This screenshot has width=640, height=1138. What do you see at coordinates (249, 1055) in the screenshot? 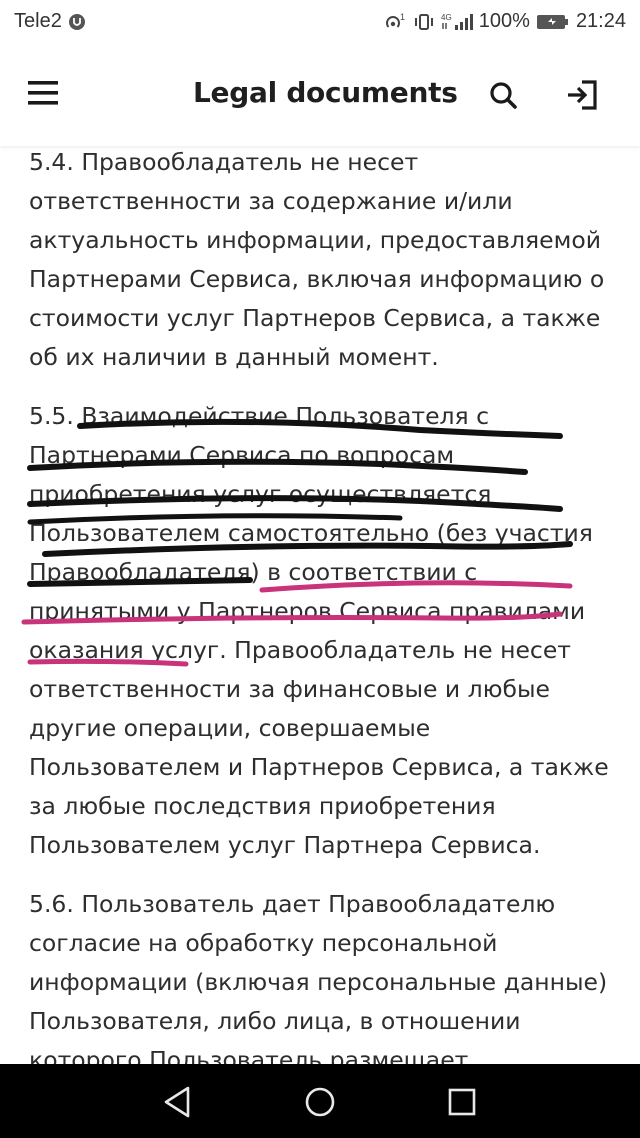
I see `text-line: которого Пользователь размещает` at bounding box center [249, 1055].